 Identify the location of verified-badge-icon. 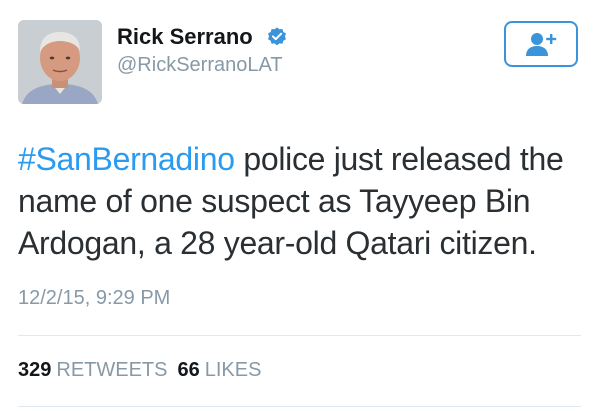
(277, 36).